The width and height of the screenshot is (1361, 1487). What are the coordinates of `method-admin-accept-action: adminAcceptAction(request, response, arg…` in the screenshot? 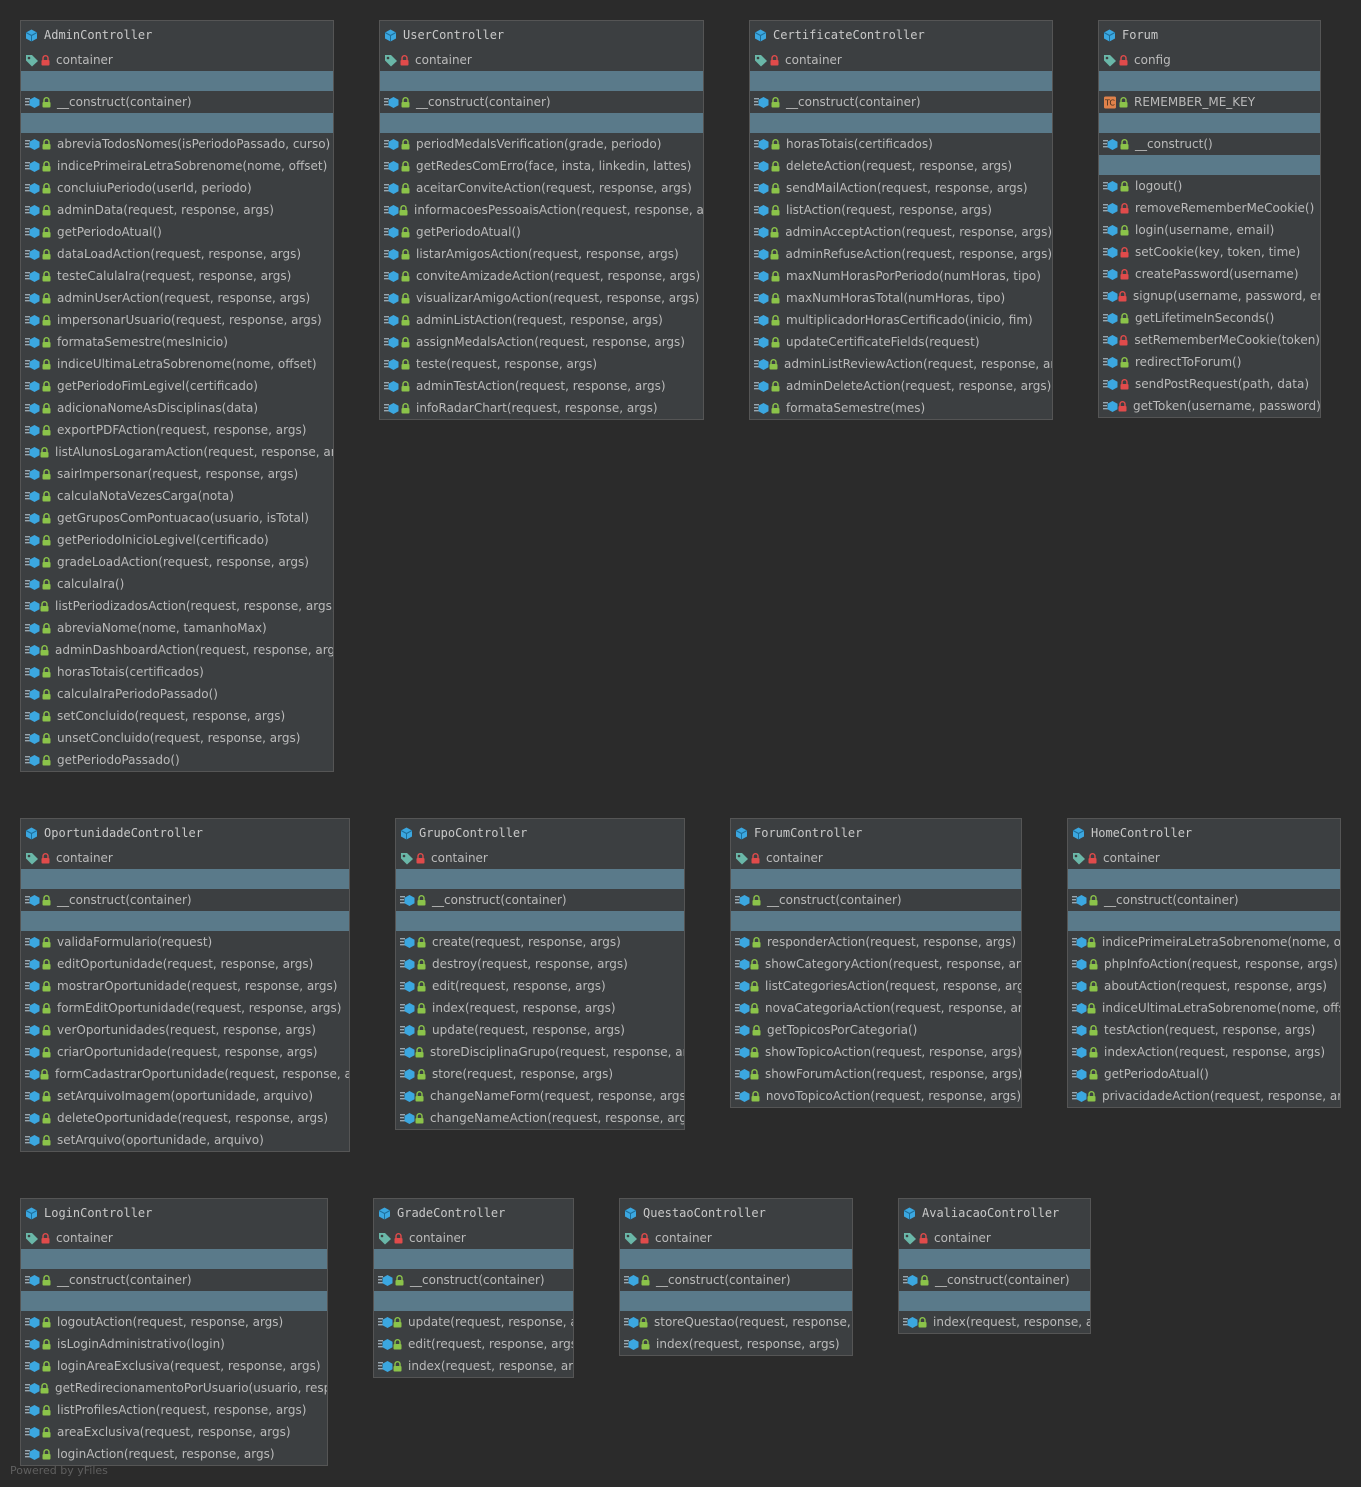 It's located at (901, 232).